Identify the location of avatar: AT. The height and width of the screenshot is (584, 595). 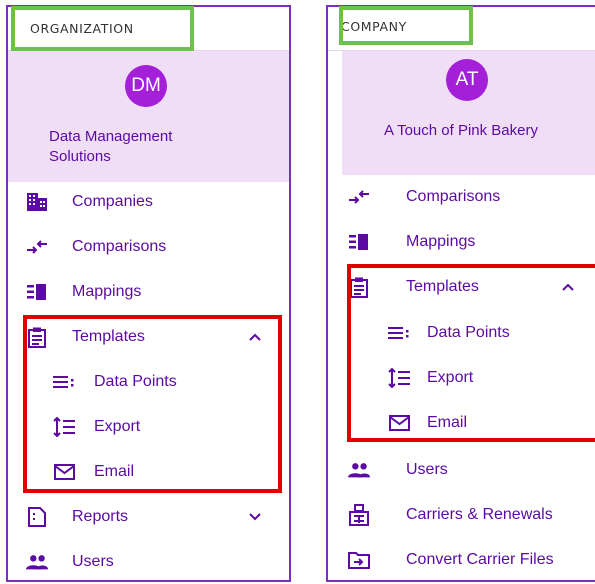
(467, 80).